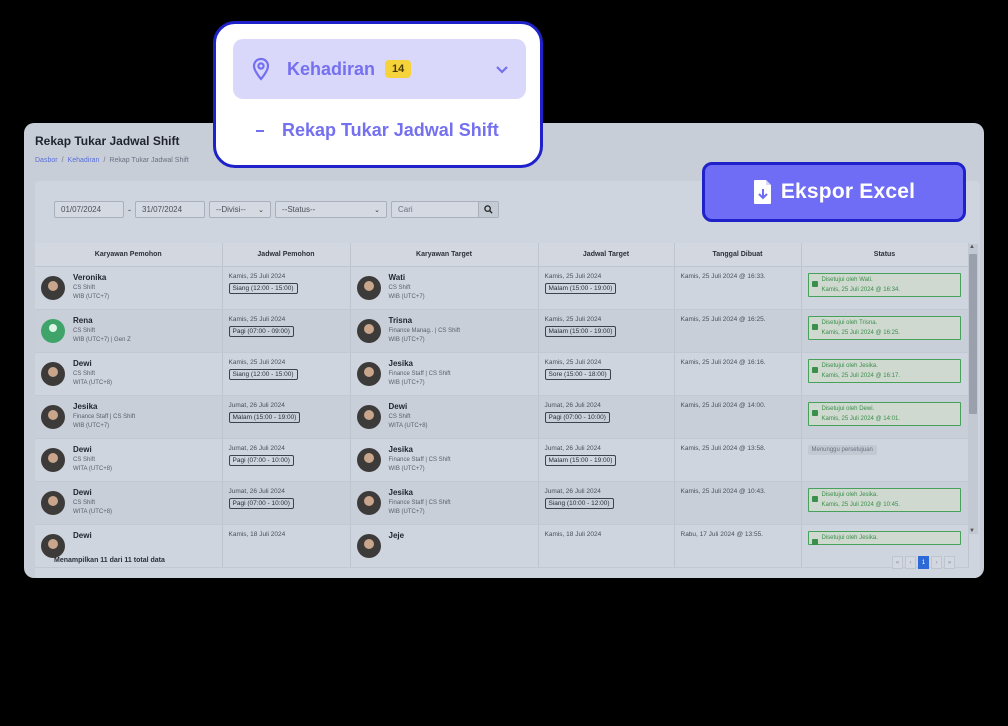  What do you see at coordinates (885, 255) in the screenshot?
I see `col-status: Status` at bounding box center [885, 255].